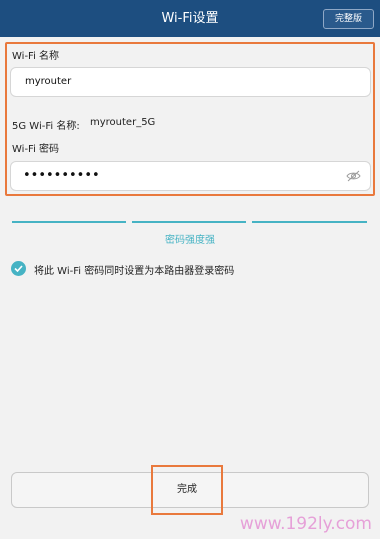  I want to click on eye-hidden-icon, so click(353, 176).